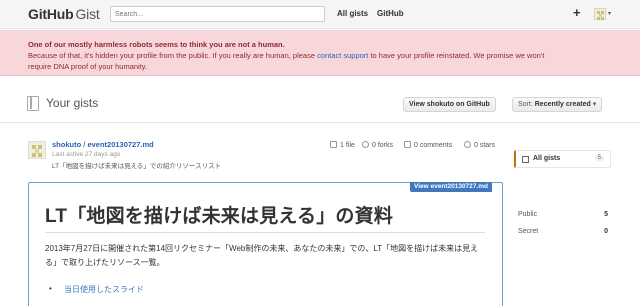 The height and width of the screenshot is (306, 640). I want to click on sort-label: Sort:, so click(525, 104).